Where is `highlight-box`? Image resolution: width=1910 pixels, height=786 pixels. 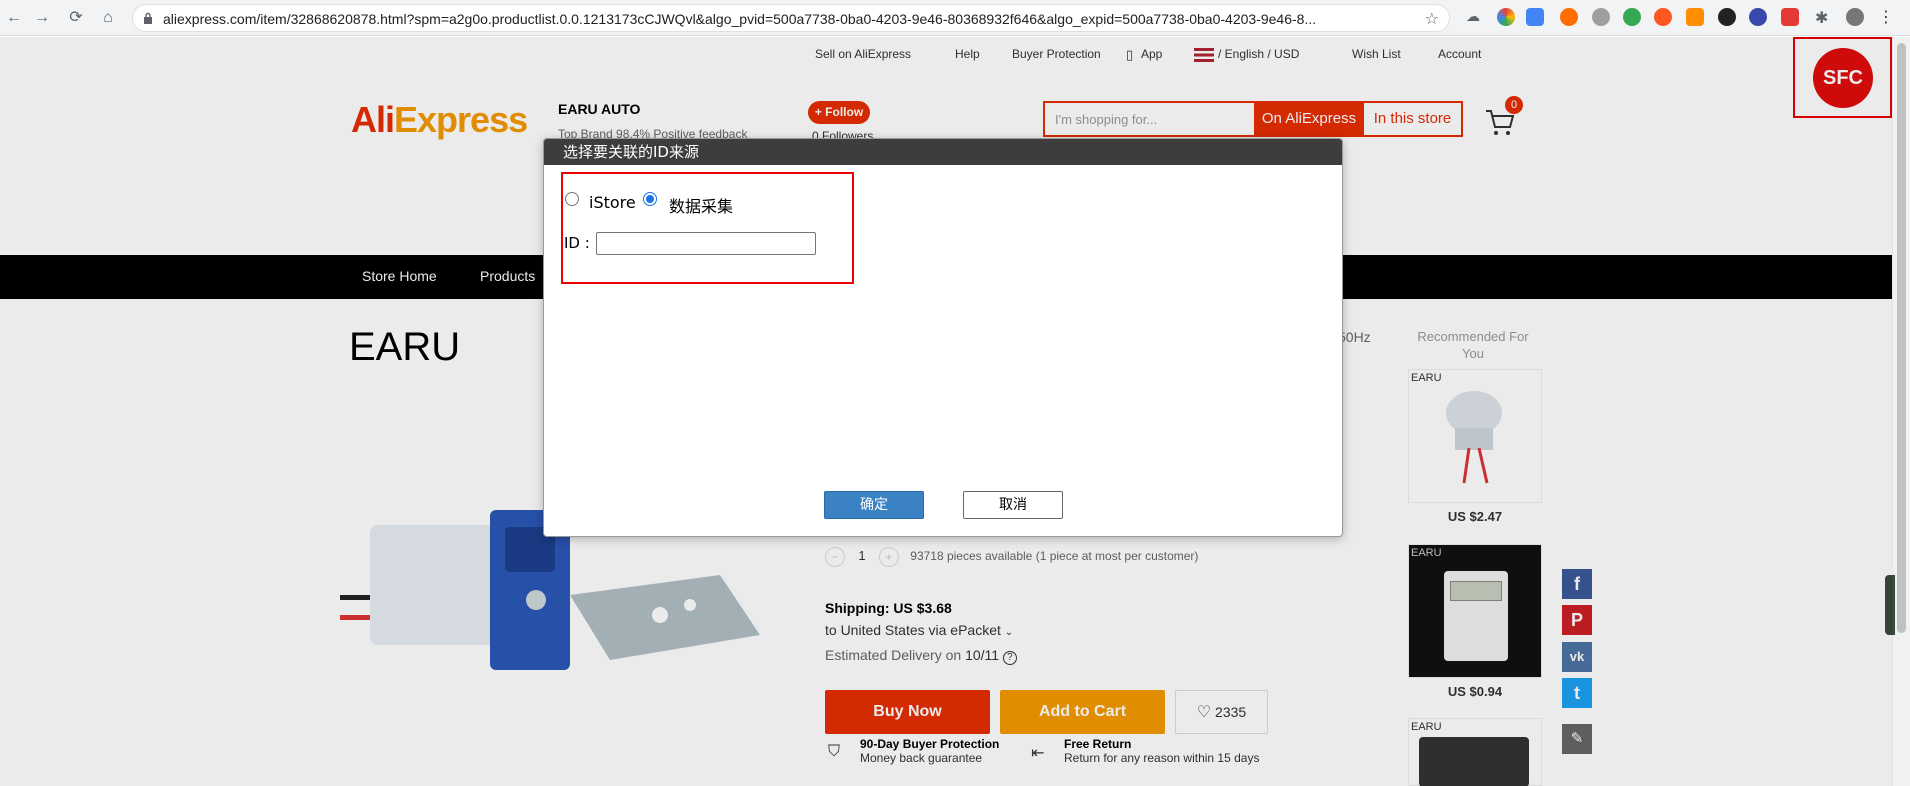 highlight-box is located at coordinates (707, 228).